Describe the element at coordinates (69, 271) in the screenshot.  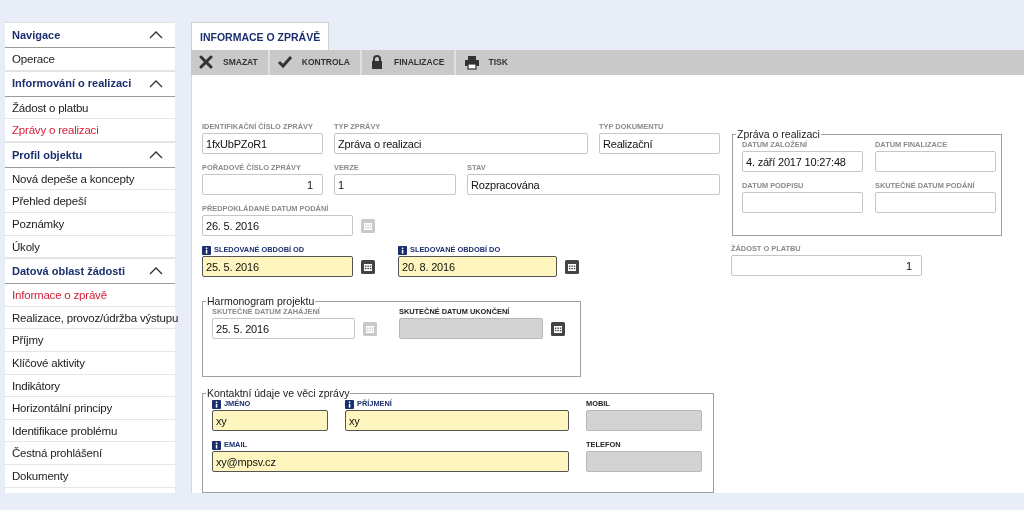
I see `section-title: Datová oblast žádosti` at that location.